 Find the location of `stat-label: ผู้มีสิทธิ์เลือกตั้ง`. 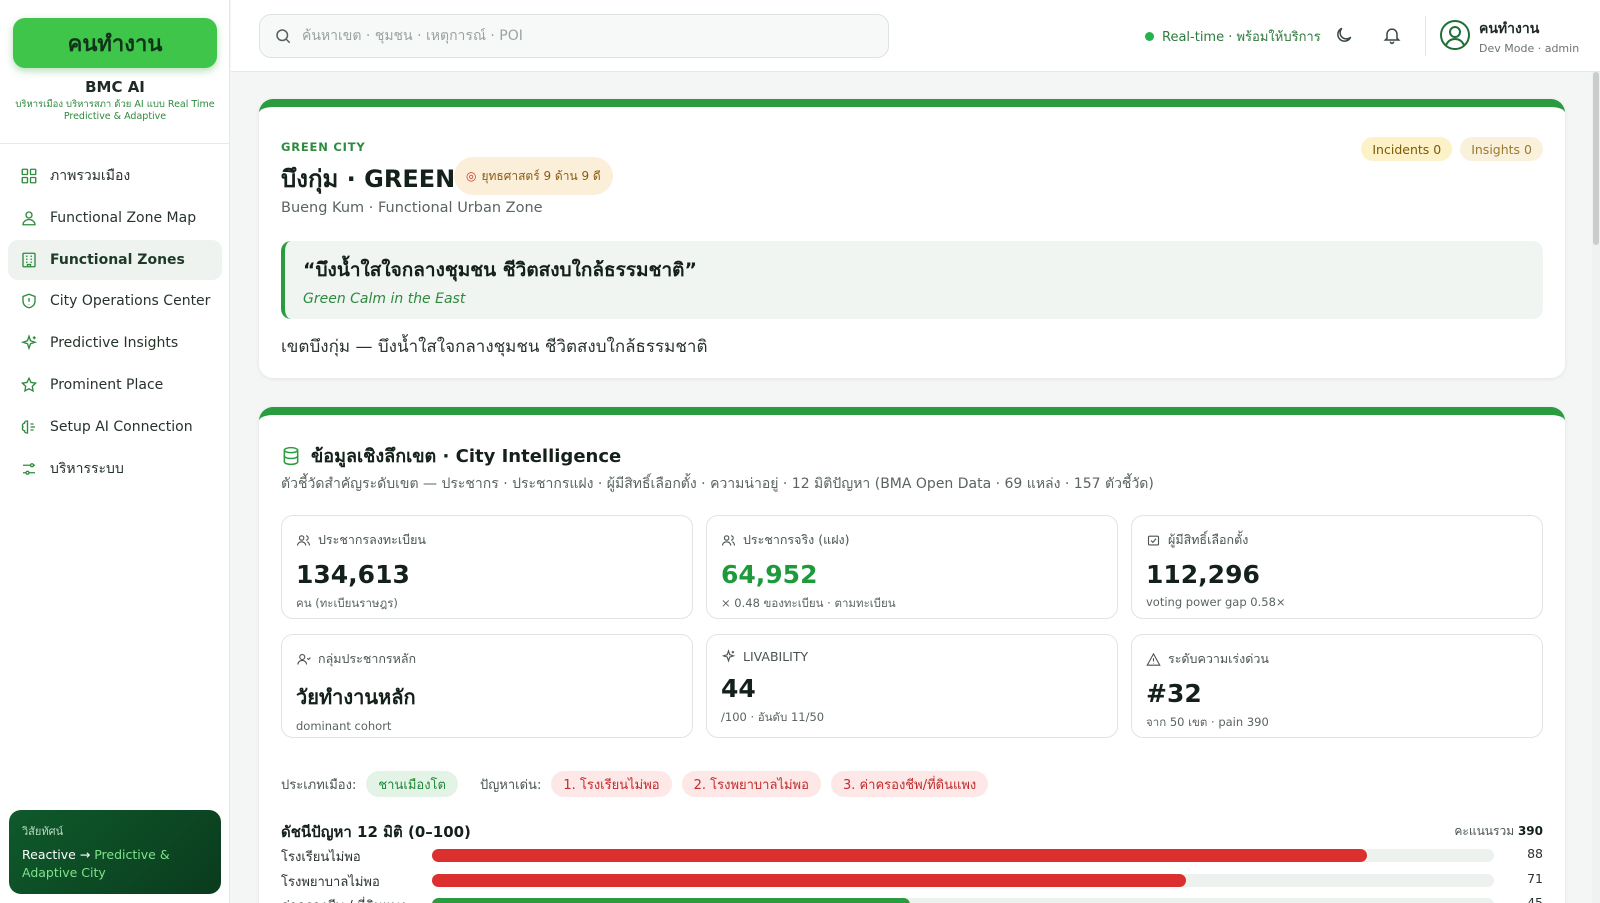

stat-label: ผู้มีสิทธิ์เลือกตั้ง is located at coordinates (1337, 540).